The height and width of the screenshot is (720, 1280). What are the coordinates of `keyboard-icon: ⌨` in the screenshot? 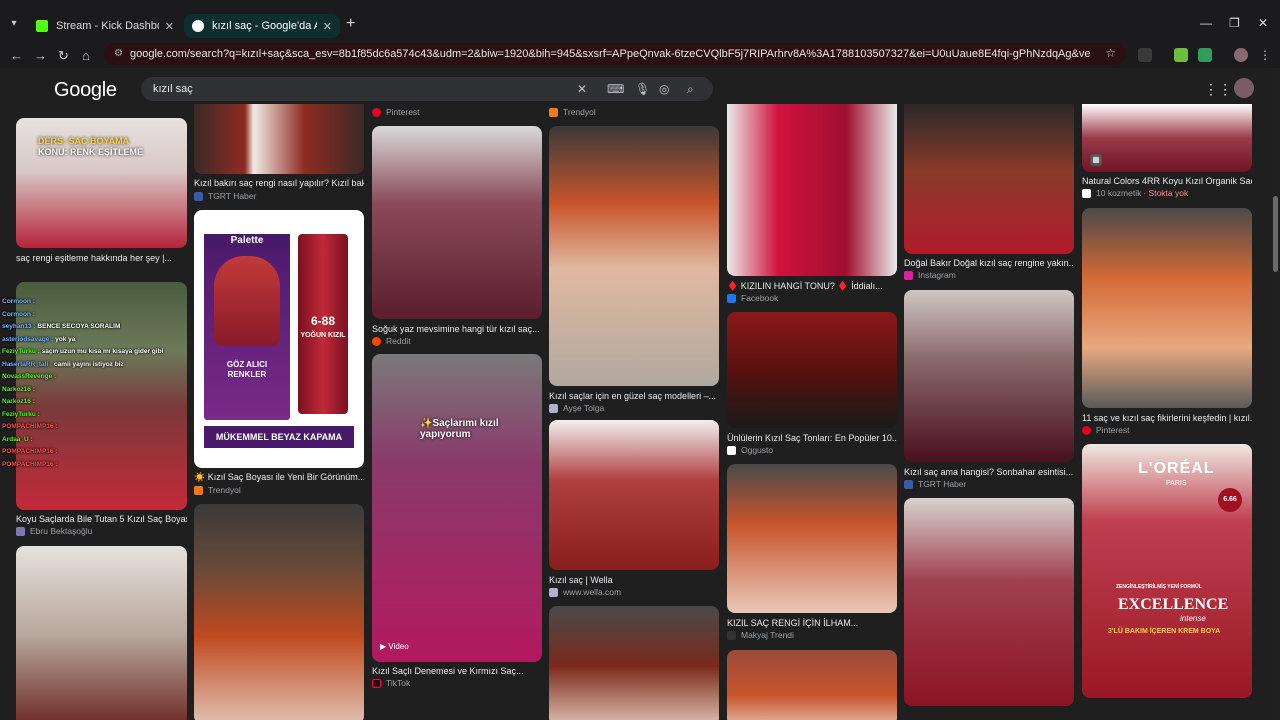 It's located at (615, 89).